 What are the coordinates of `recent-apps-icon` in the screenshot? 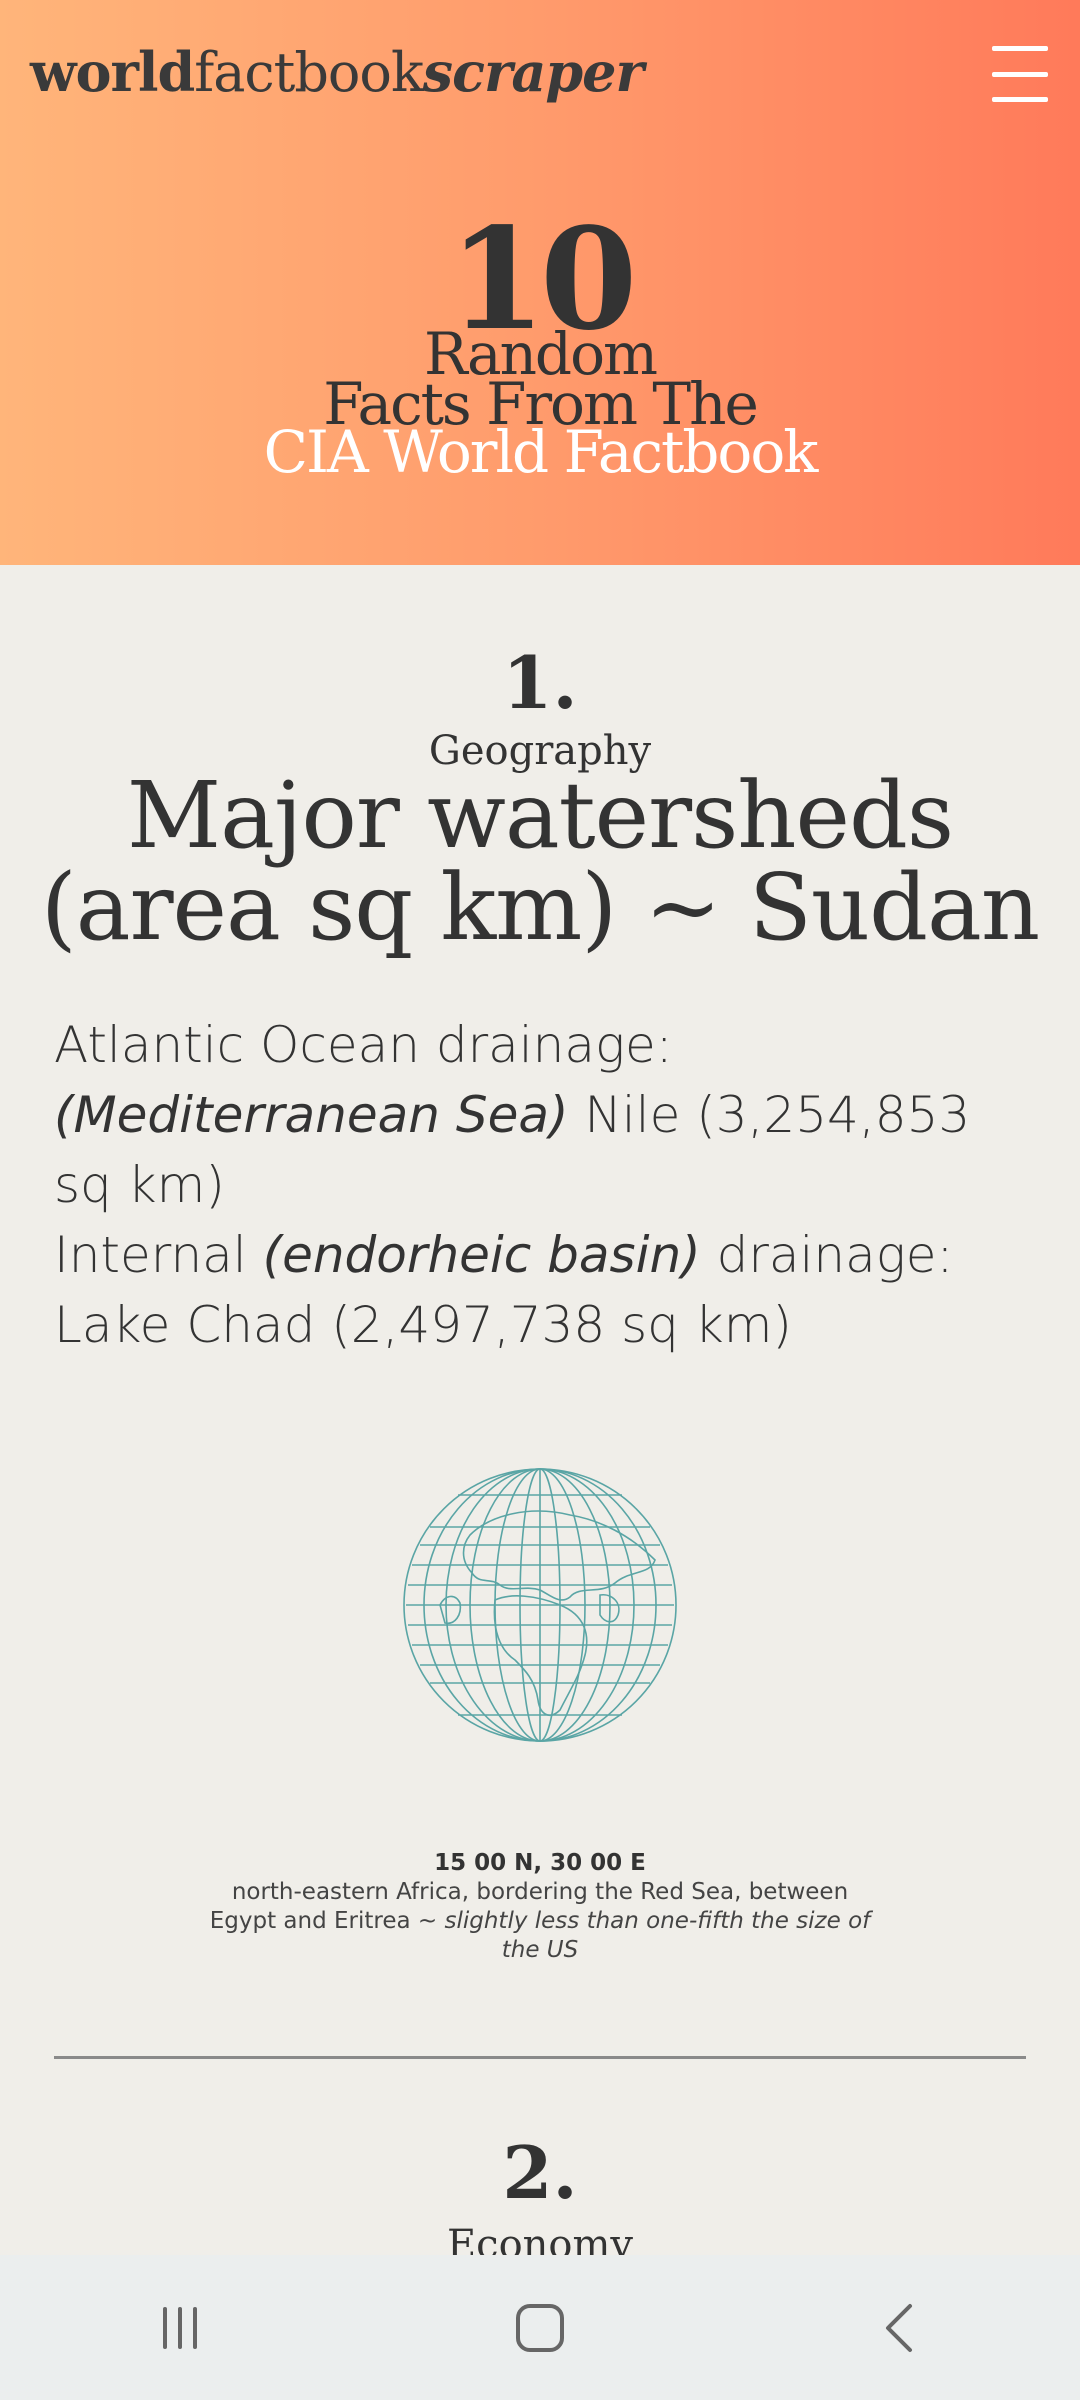 It's located at (180, 2328).